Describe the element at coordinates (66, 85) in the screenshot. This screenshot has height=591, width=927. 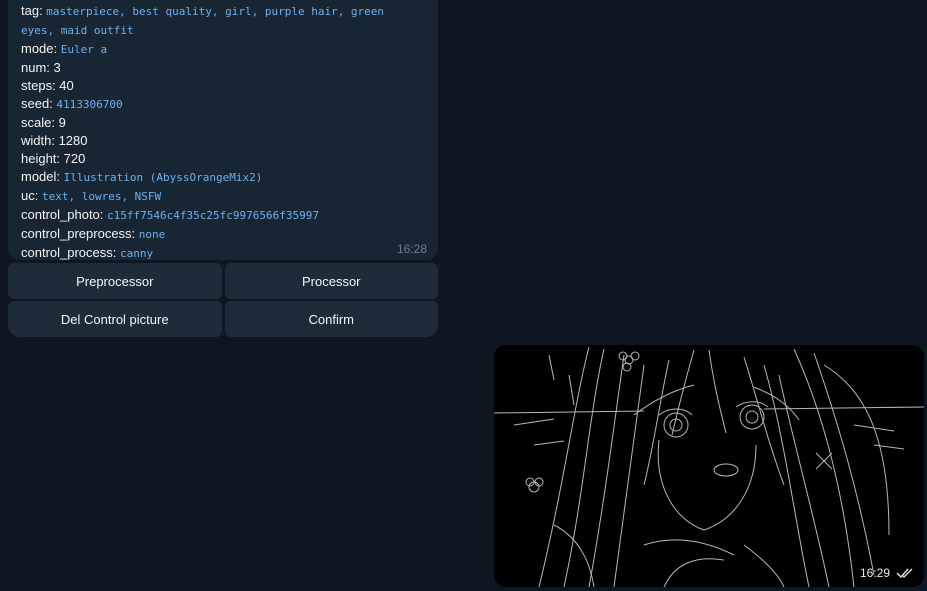
I see `field-value: 40` at that location.